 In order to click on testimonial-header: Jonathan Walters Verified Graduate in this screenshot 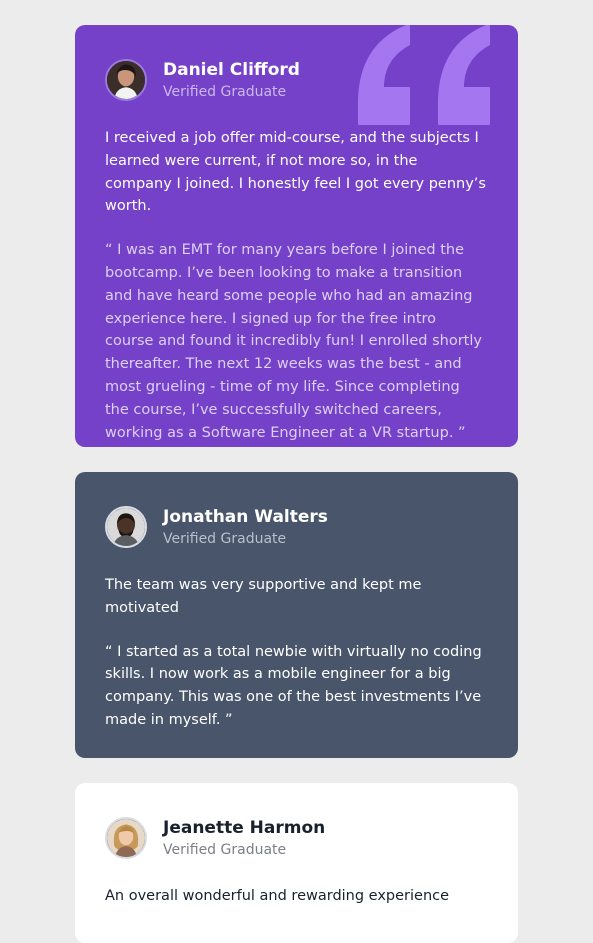, I will do `click(296, 527)`.